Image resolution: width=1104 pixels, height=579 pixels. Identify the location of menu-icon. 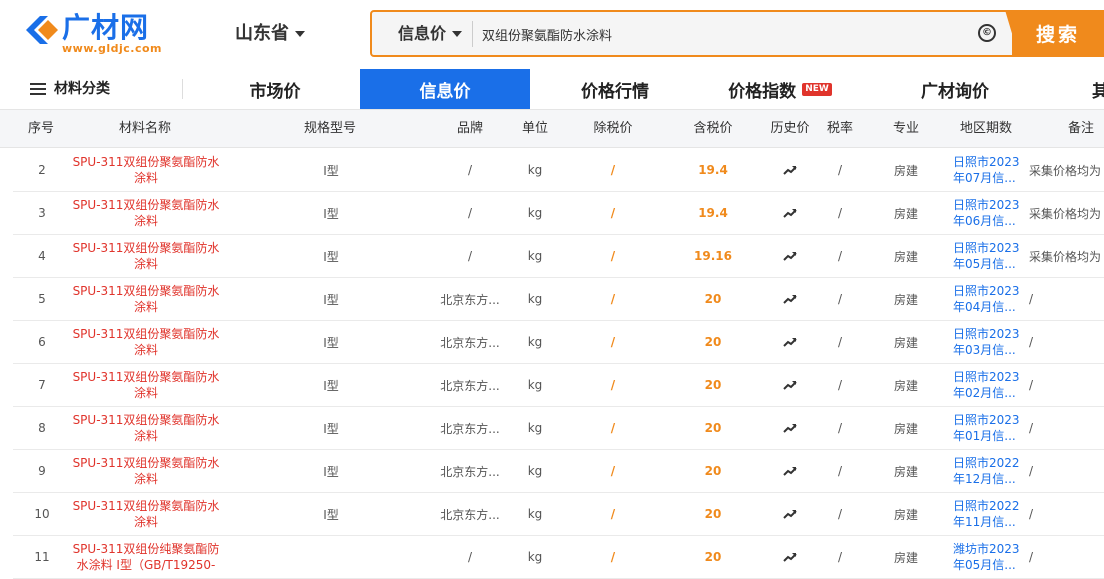
(38, 89).